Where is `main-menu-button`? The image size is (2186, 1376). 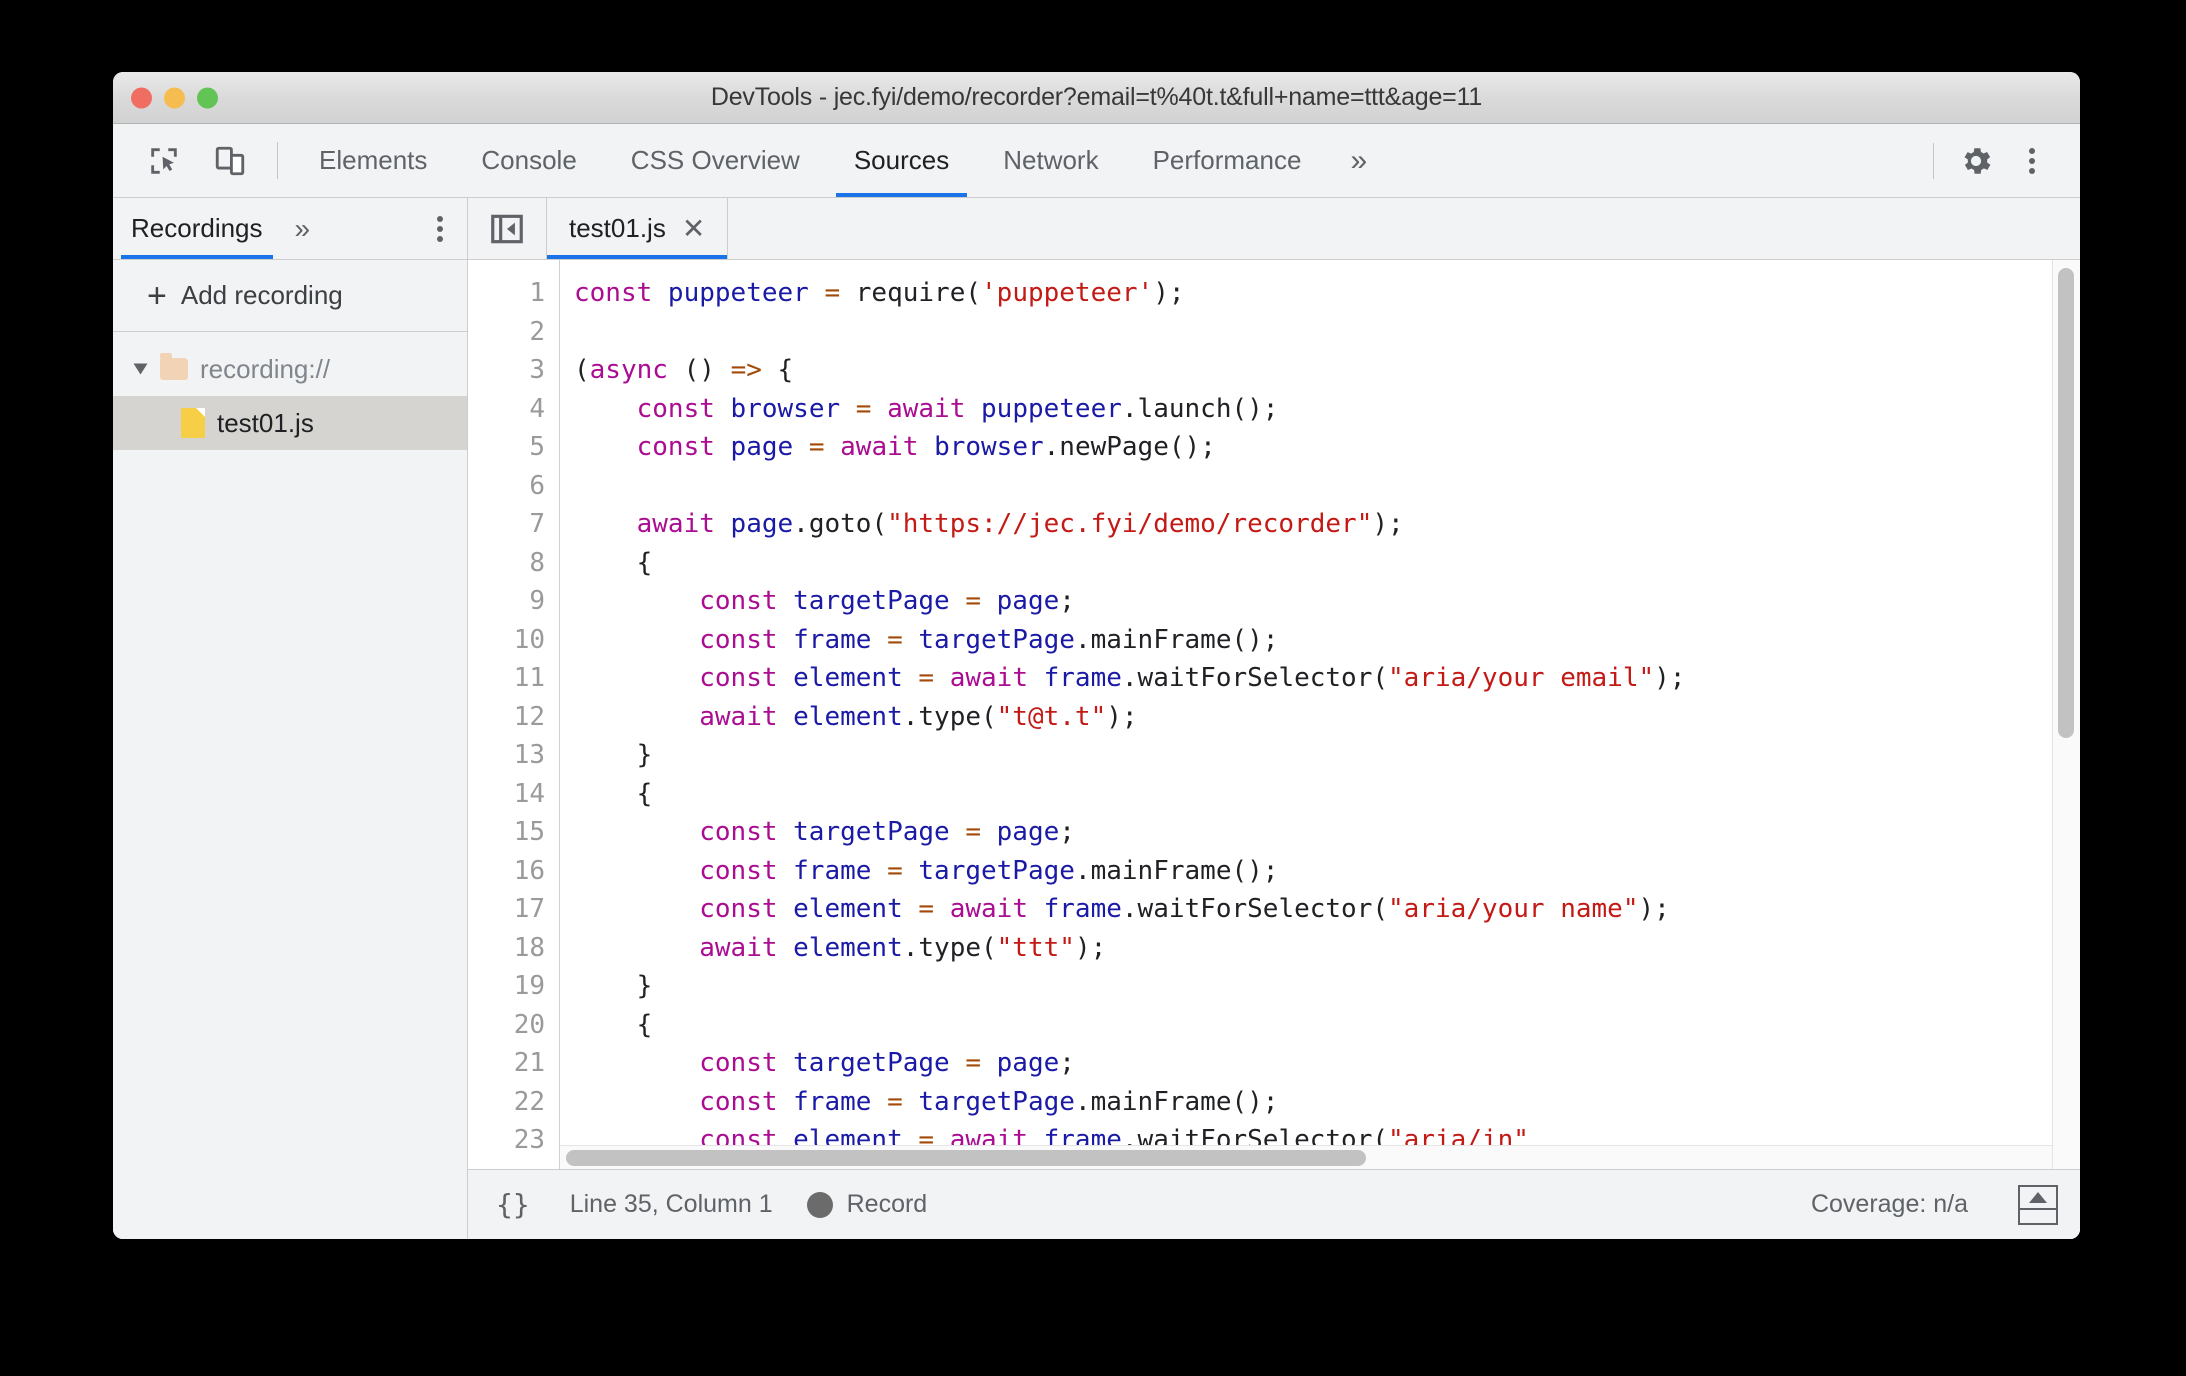 main-menu-button is located at coordinates (2032, 161).